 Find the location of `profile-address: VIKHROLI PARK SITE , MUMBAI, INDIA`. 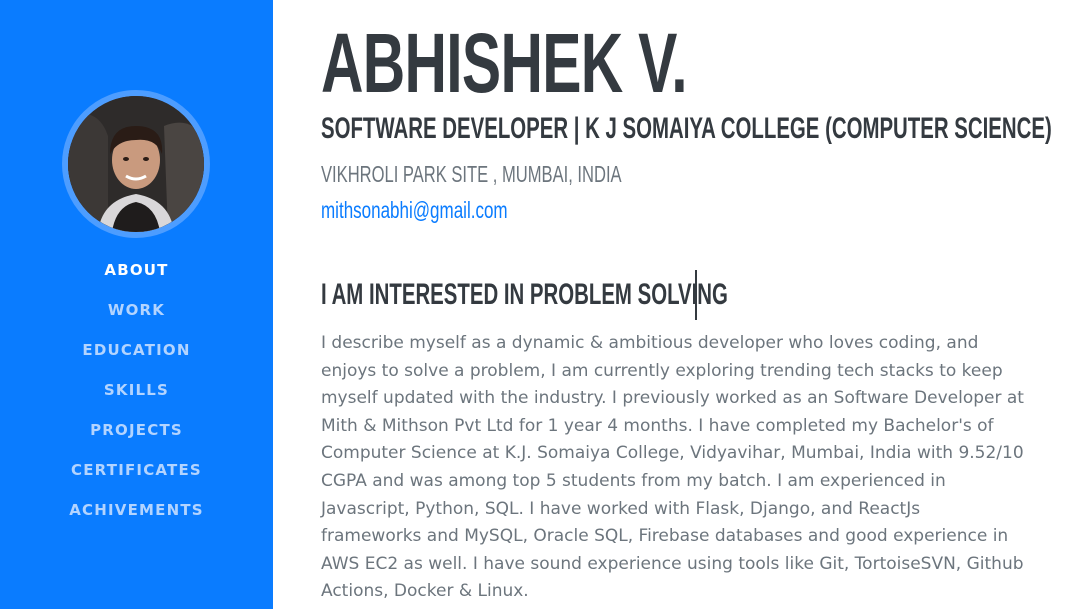

profile-address: VIKHROLI PARK SITE , MUMBAI, INDIA is located at coordinates (471, 174).